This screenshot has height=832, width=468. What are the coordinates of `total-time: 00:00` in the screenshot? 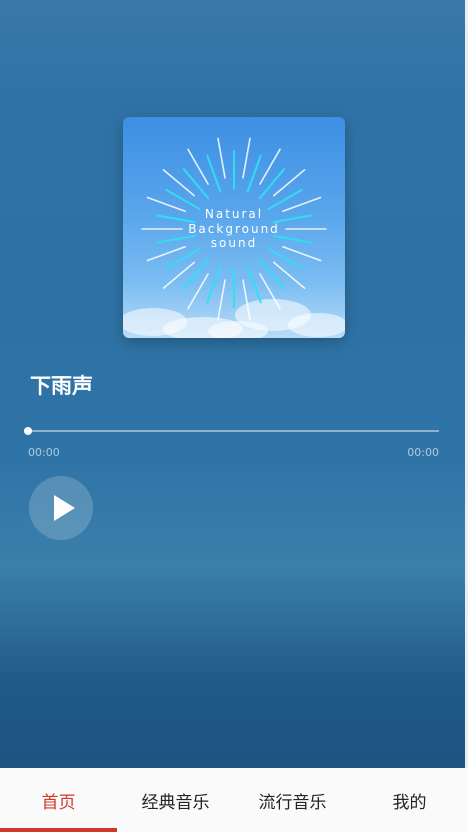 It's located at (423, 452).